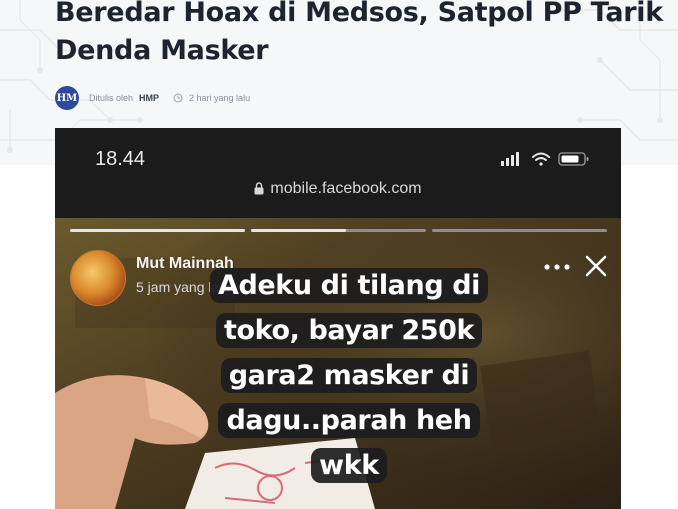 Image resolution: width=678 pixels, height=509 pixels. I want to click on address-url: mobile.facebook.com, so click(346, 188).